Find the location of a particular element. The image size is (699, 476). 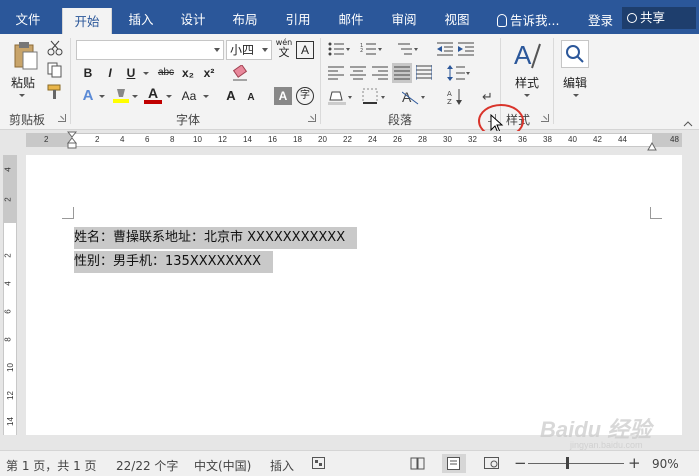

increase-indent-icon is located at coordinates (466, 50).